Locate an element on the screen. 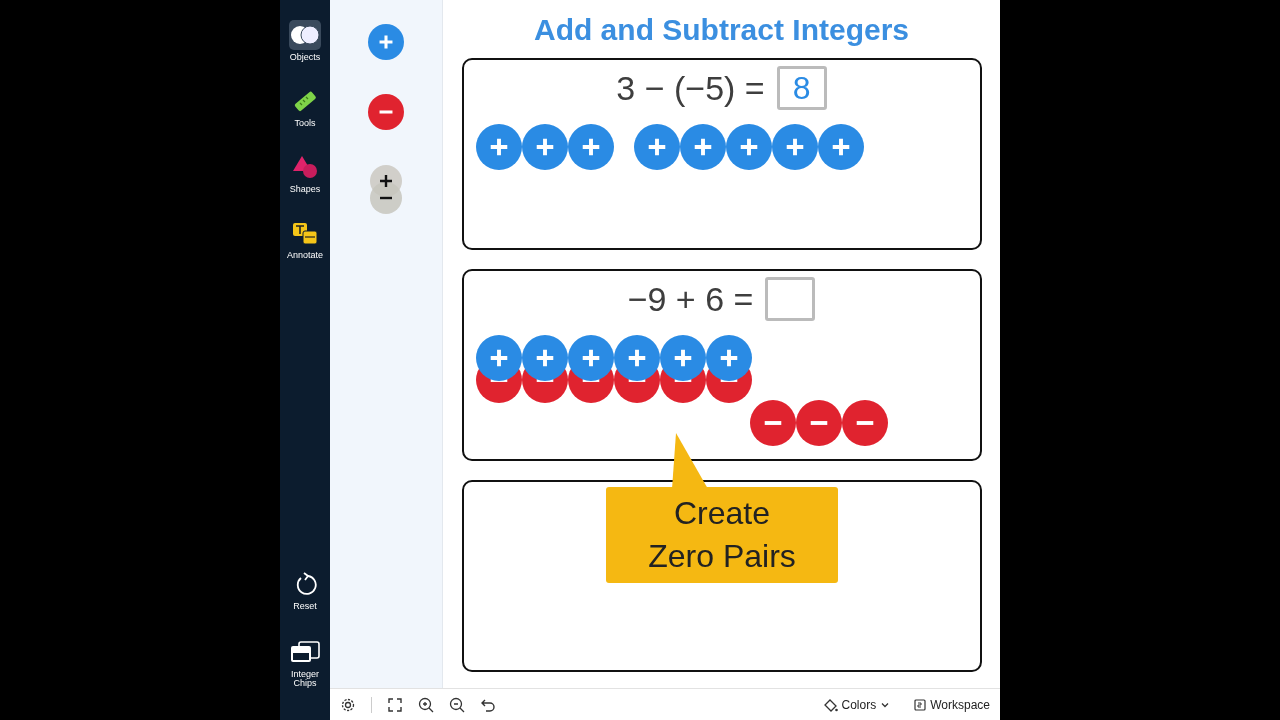 This screenshot has height=720, width=1280. negative-chip-button is located at coordinates (386, 112).